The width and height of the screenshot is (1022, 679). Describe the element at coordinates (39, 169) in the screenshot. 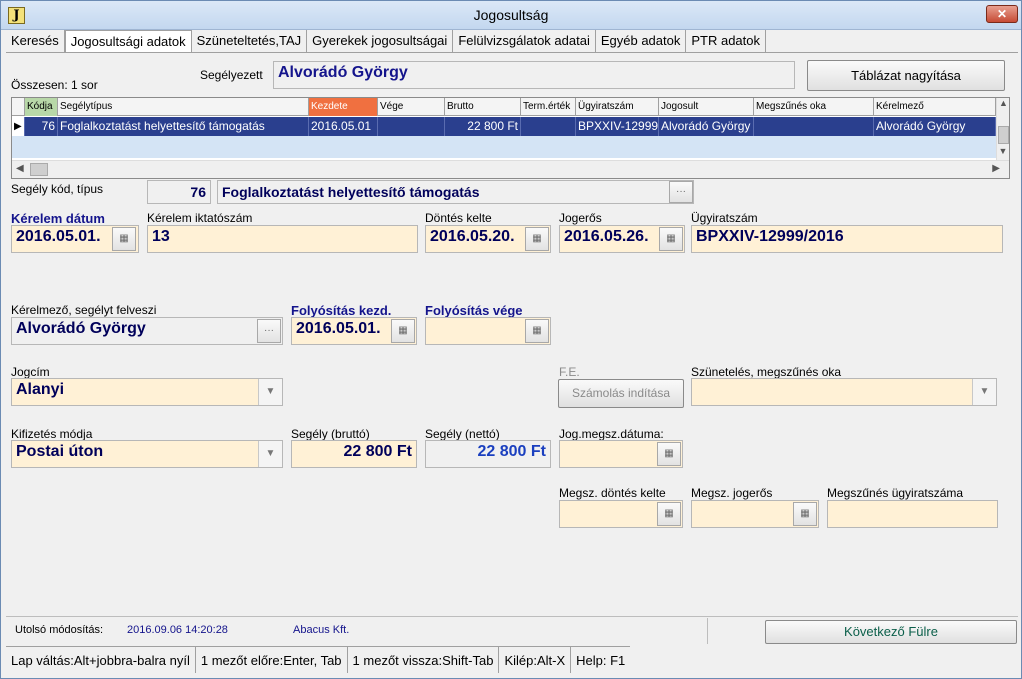

I see `hscroll-thumb` at that location.